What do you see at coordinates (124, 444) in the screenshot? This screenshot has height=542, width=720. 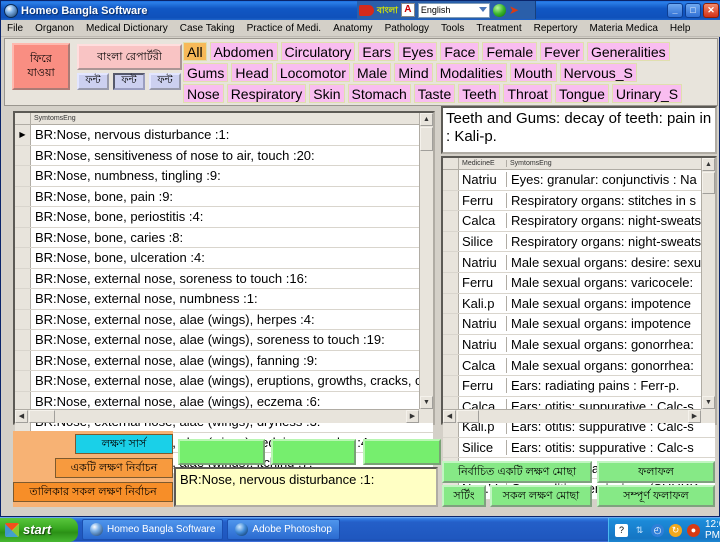 I see `symptom-search-button: লক্ষণ সার্স` at bounding box center [124, 444].